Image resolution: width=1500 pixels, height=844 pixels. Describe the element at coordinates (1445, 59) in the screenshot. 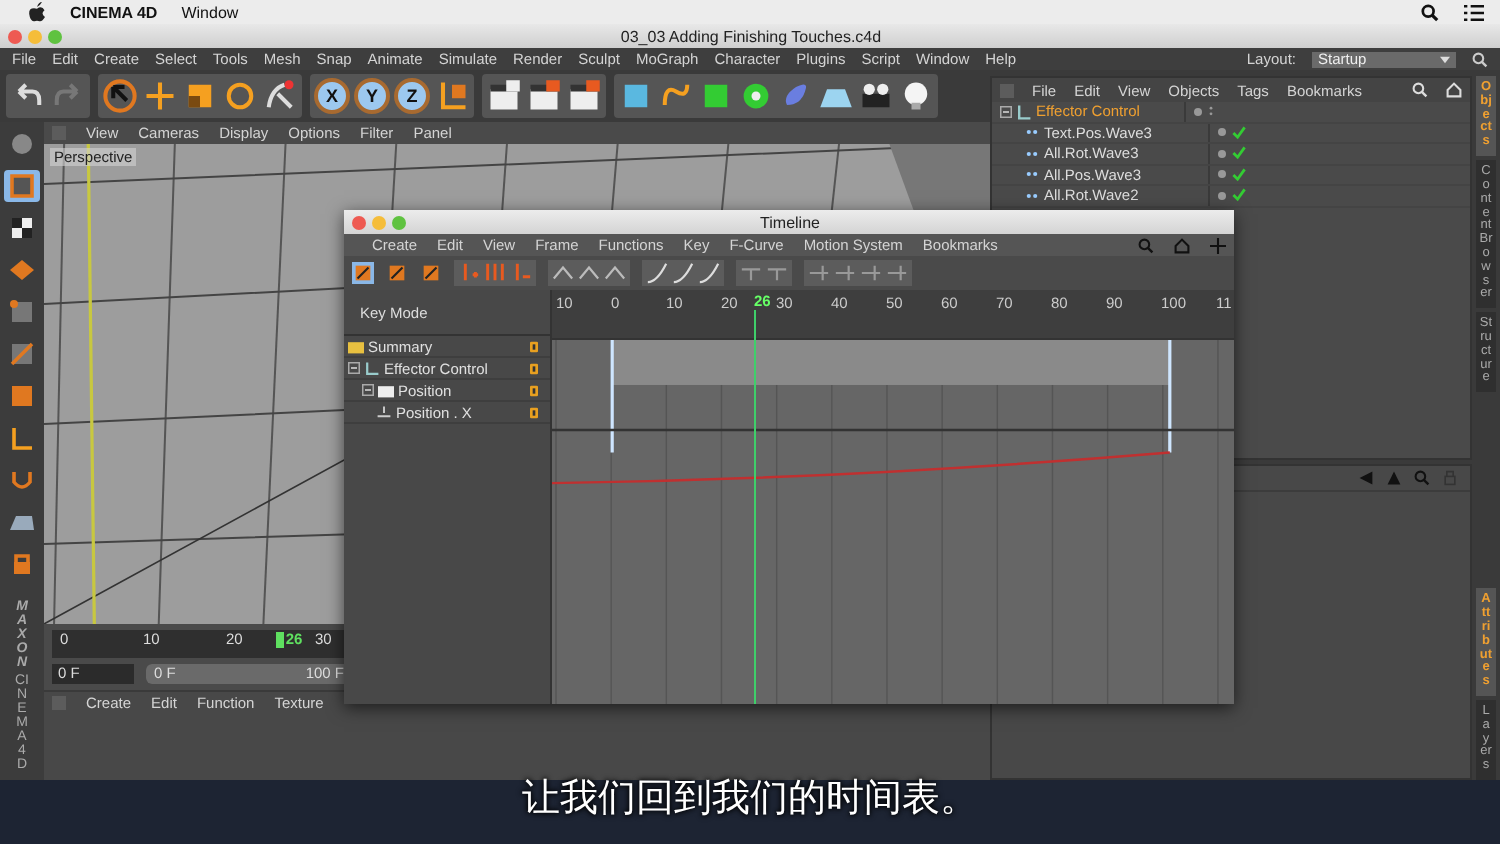

I see `caret-icon` at that location.